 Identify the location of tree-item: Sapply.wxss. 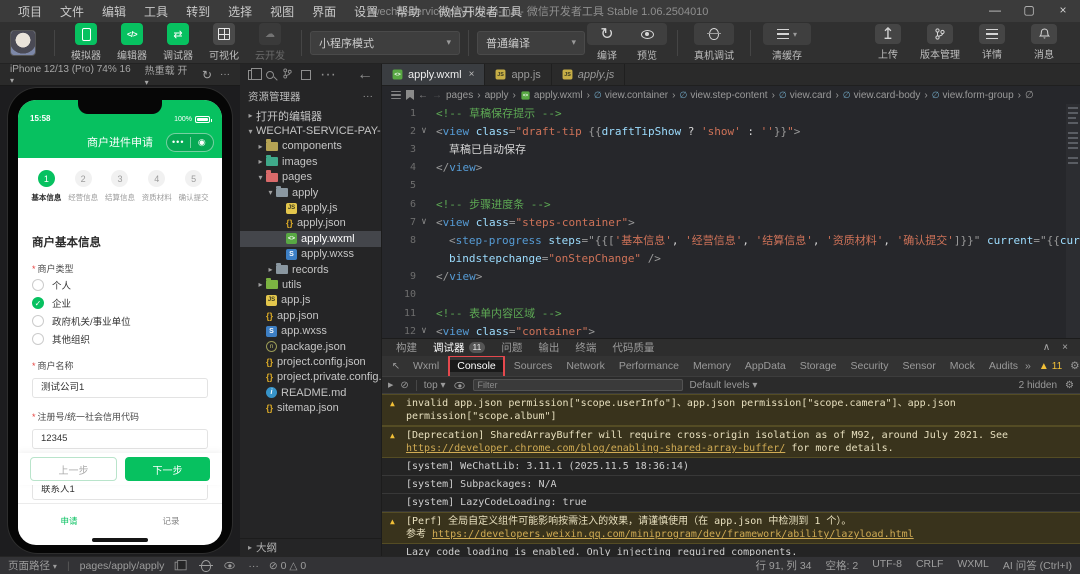
(310, 254).